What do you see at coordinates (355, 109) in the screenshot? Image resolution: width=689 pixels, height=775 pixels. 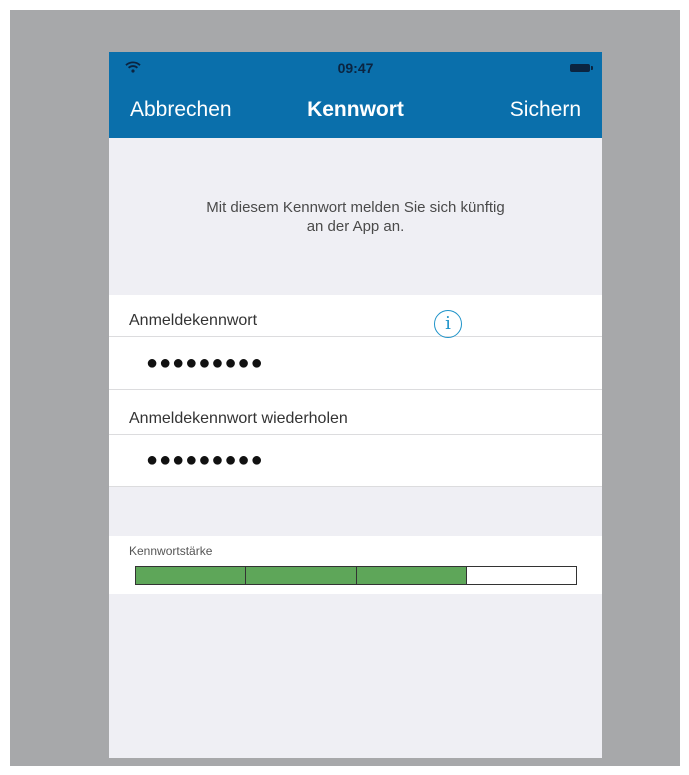 I see `page-title-text: Kennwort` at bounding box center [355, 109].